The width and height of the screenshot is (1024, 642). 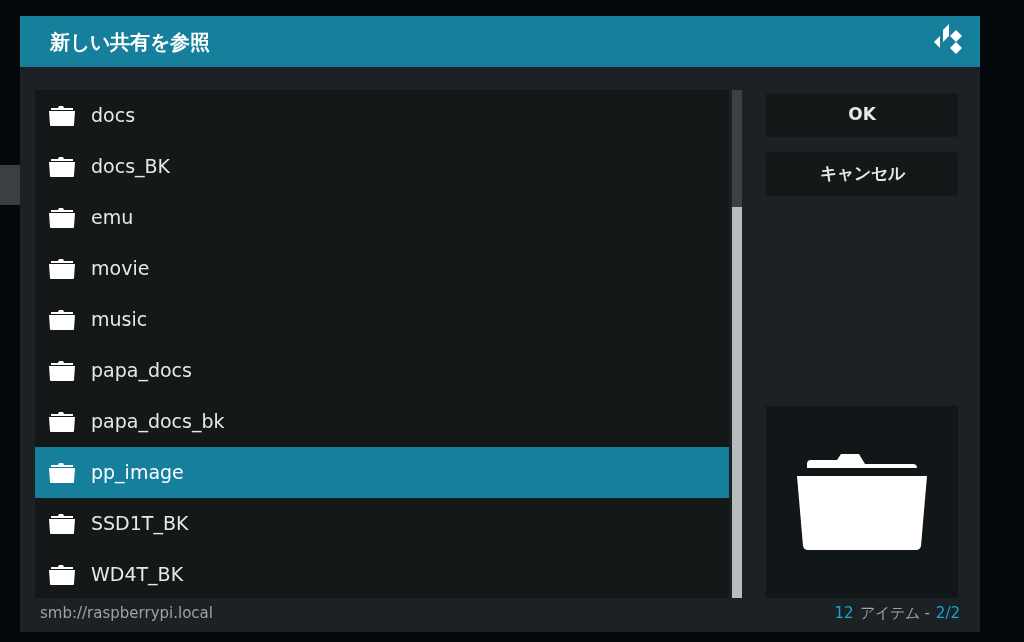 I want to click on folder-list-item: SSD1T_BK, so click(x=382, y=523).